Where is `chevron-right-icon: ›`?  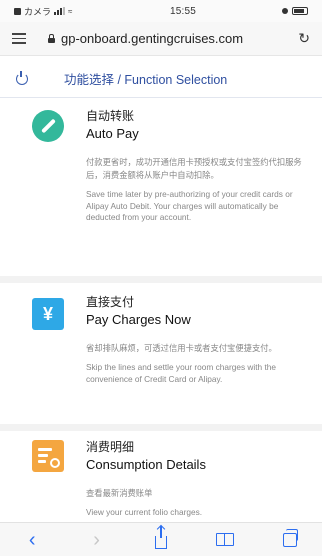 chevron-right-icon: › is located at coordinates (96, 539).